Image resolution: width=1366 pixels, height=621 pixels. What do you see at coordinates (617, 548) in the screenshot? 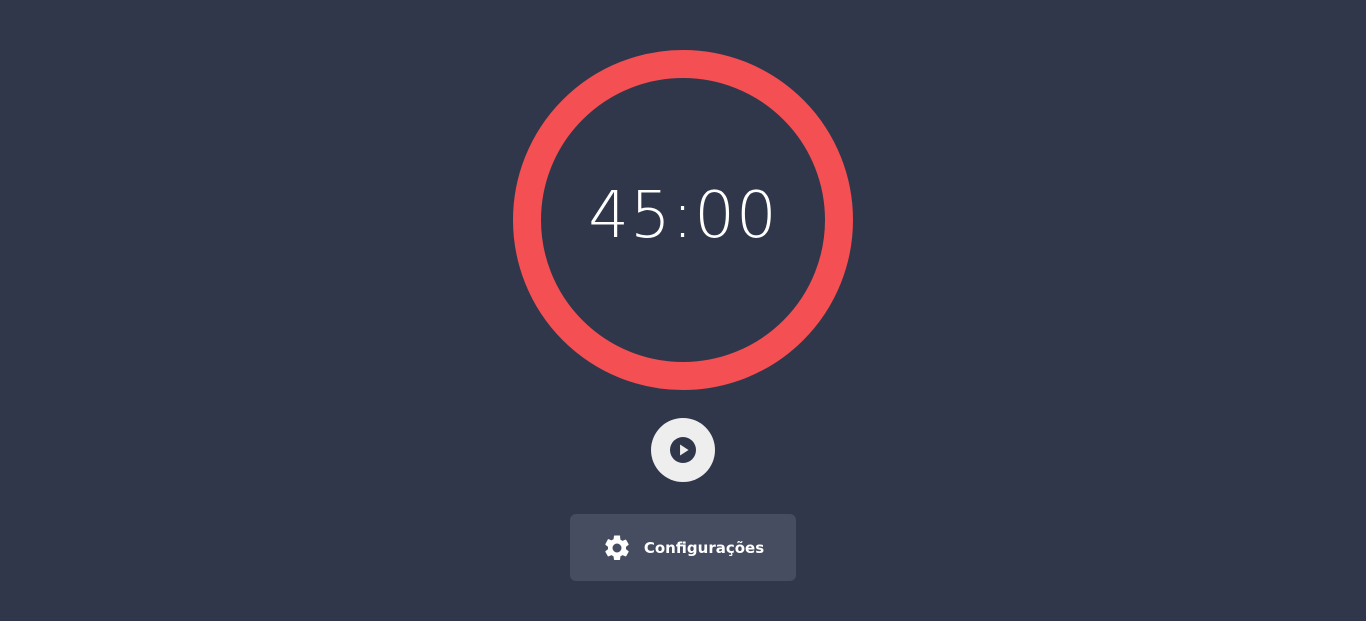
I see `gear-icon` at bounding box center [617, 548].